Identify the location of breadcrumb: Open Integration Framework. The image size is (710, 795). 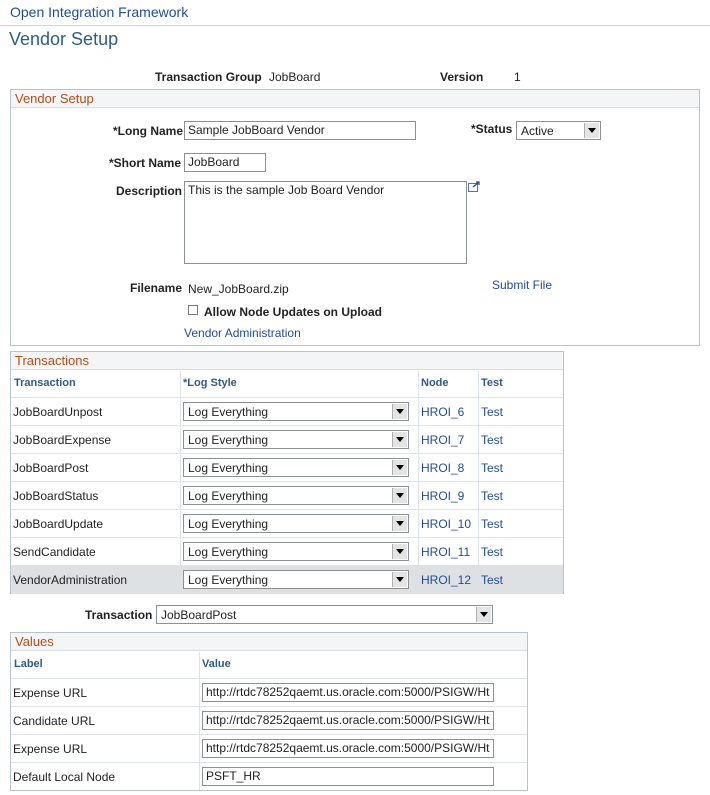
(99, 12).